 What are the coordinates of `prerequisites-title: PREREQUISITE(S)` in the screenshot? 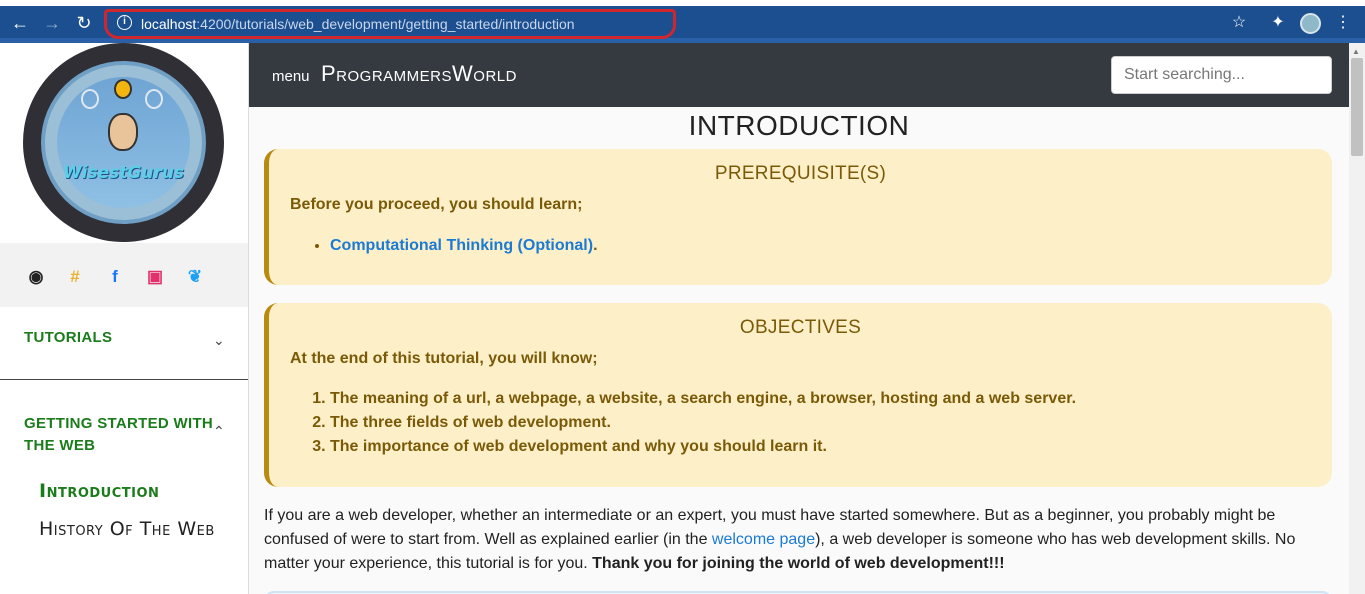 It's located at (800, 173).